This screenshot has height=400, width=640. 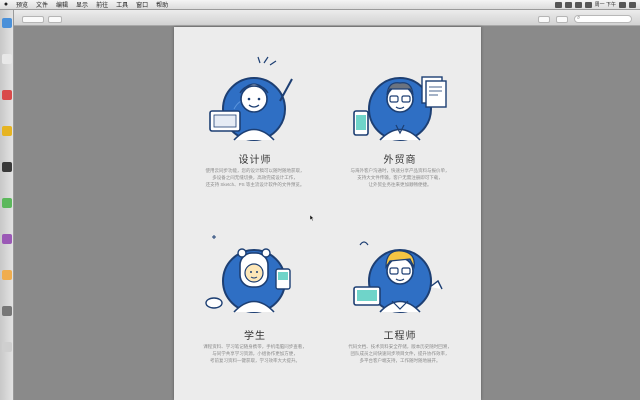 What do you see at coordinates (603, 19) in the screenshot?
I see `search-input` at bounding box center [603, 19].